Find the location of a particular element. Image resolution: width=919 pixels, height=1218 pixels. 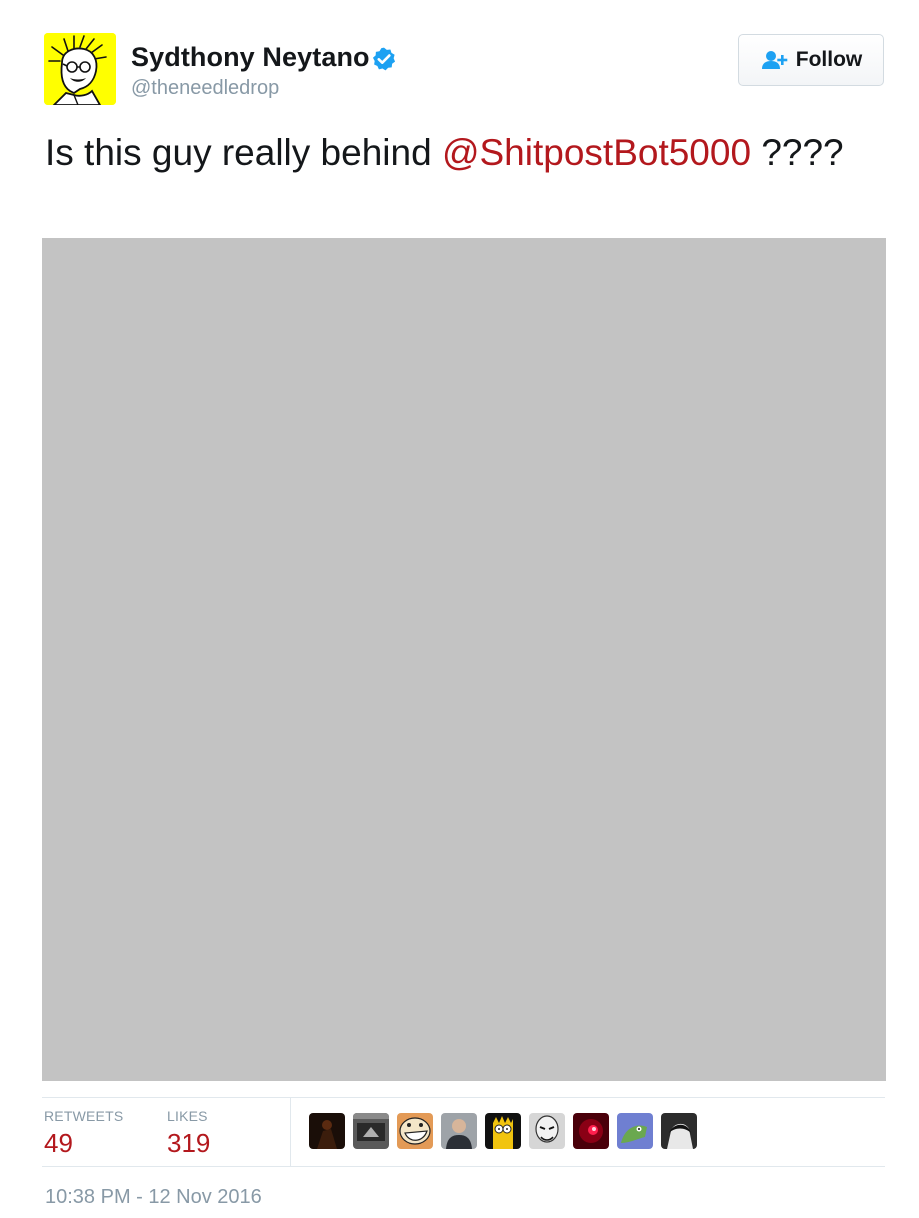

follow-button: Follow is located at coordinates (811, 60).